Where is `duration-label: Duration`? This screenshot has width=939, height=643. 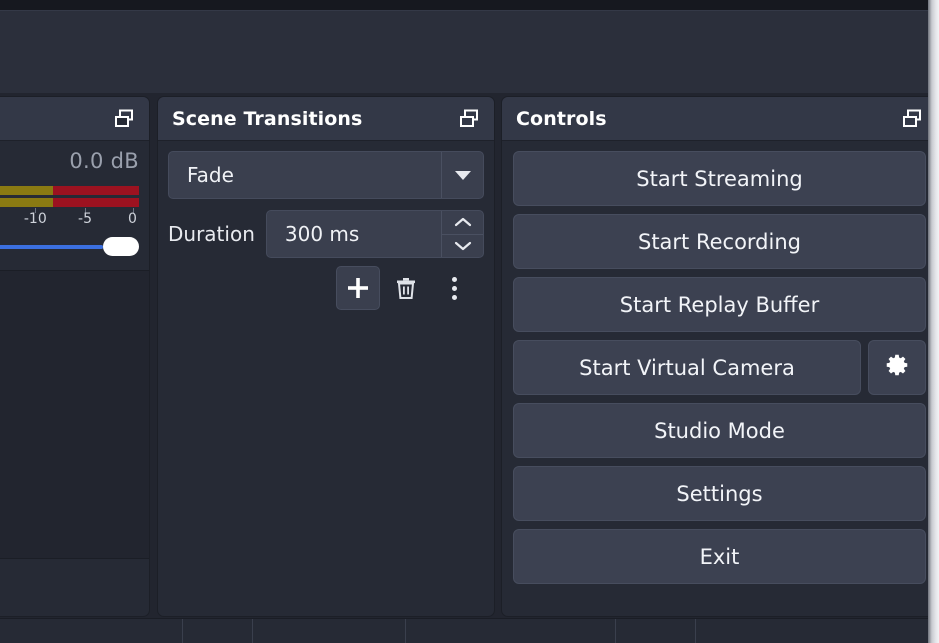
duration-label: Duration is located at coordinates (211, 234).